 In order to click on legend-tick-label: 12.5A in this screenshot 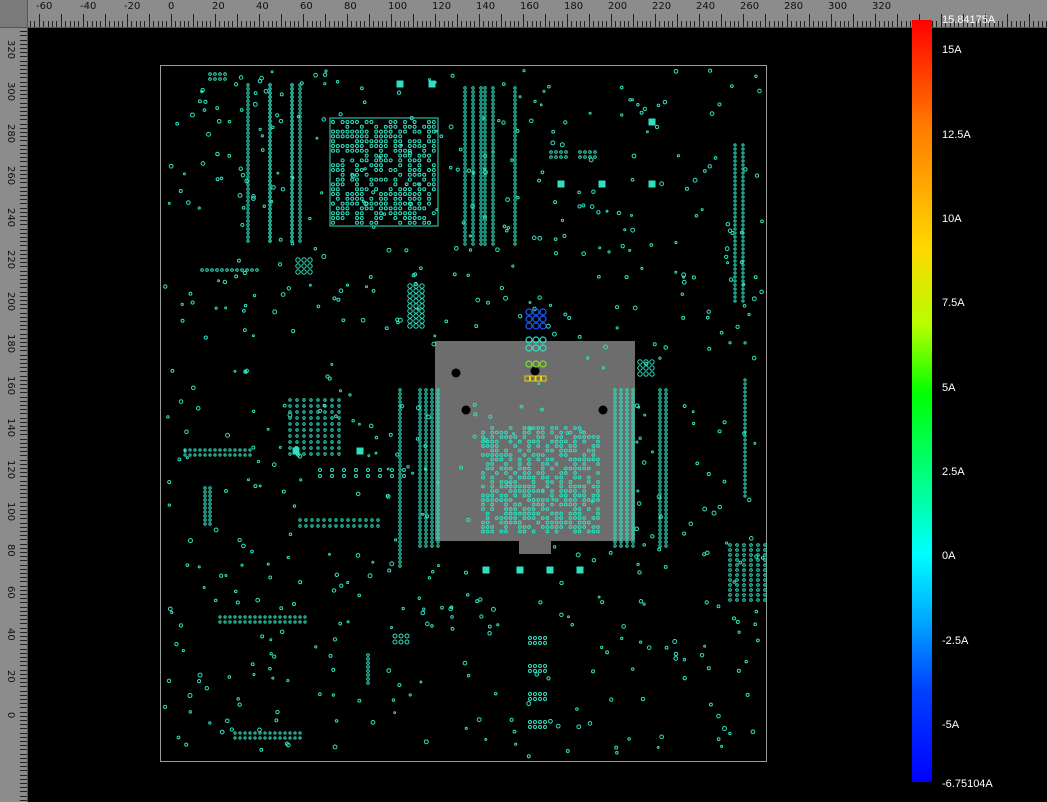, I will do `click(956, 135)`.